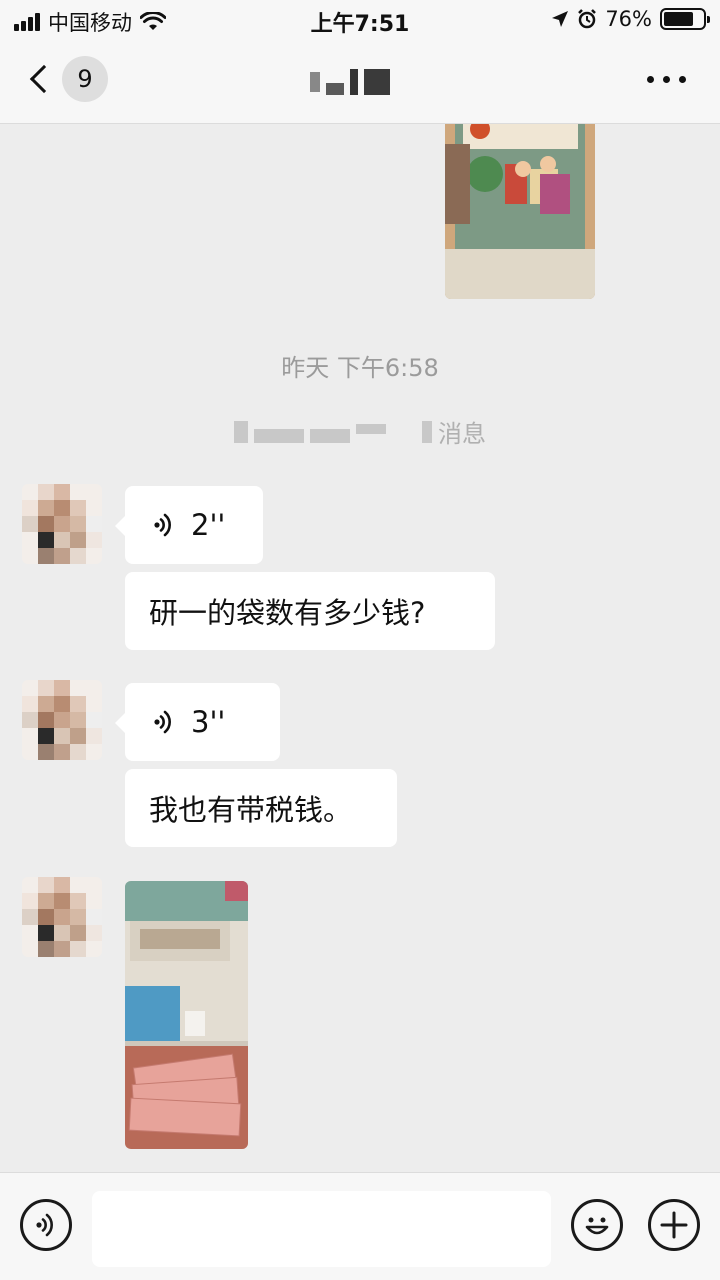  I want to click on smile-face-icon, so click(597, 1226).